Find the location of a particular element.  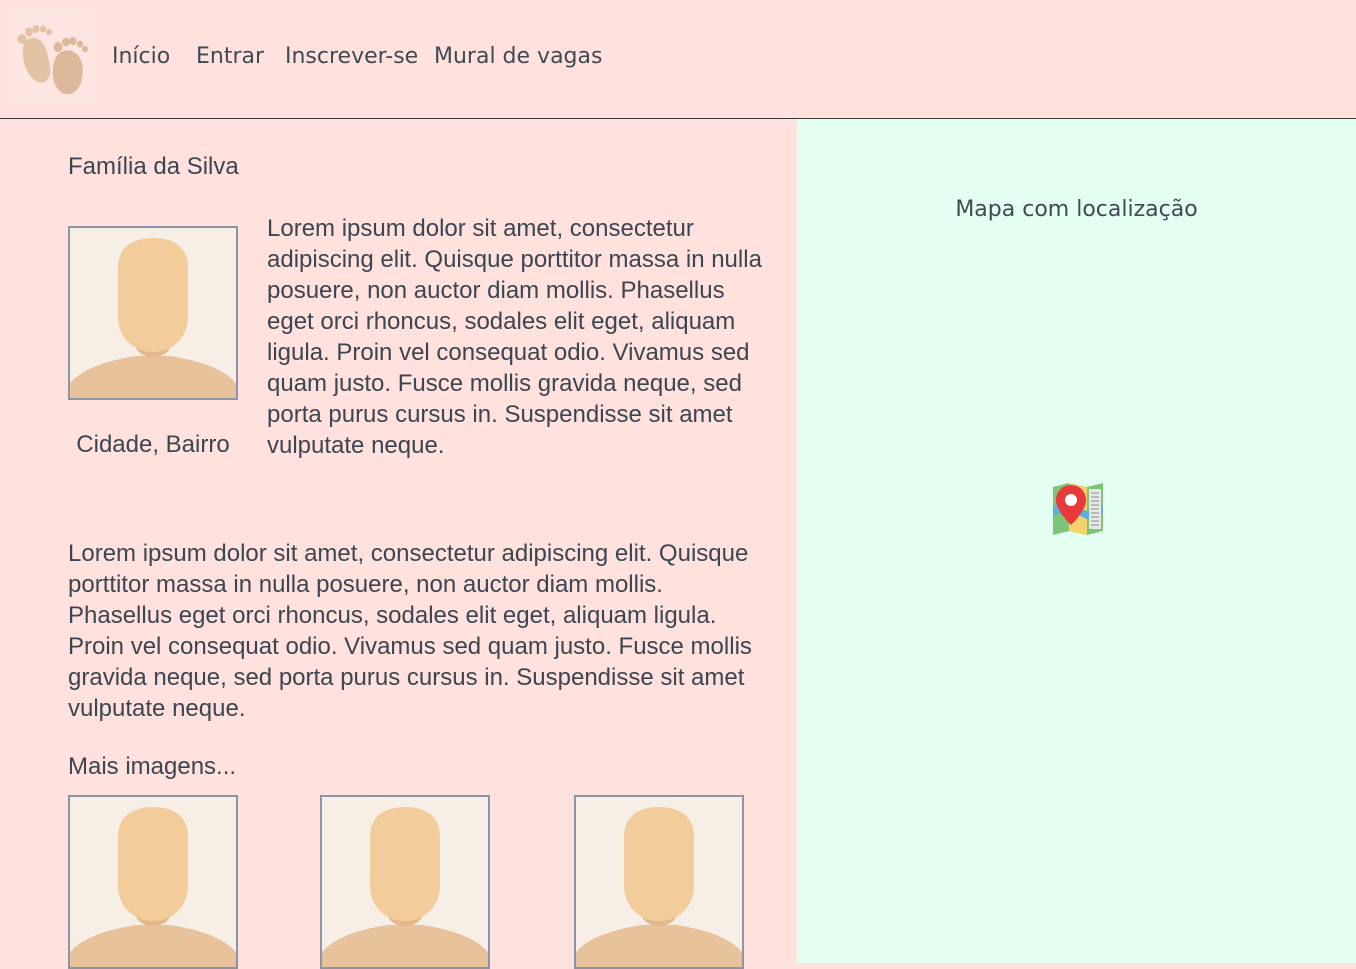

family-title: Família da Silva is located at coordinates (153, 166).